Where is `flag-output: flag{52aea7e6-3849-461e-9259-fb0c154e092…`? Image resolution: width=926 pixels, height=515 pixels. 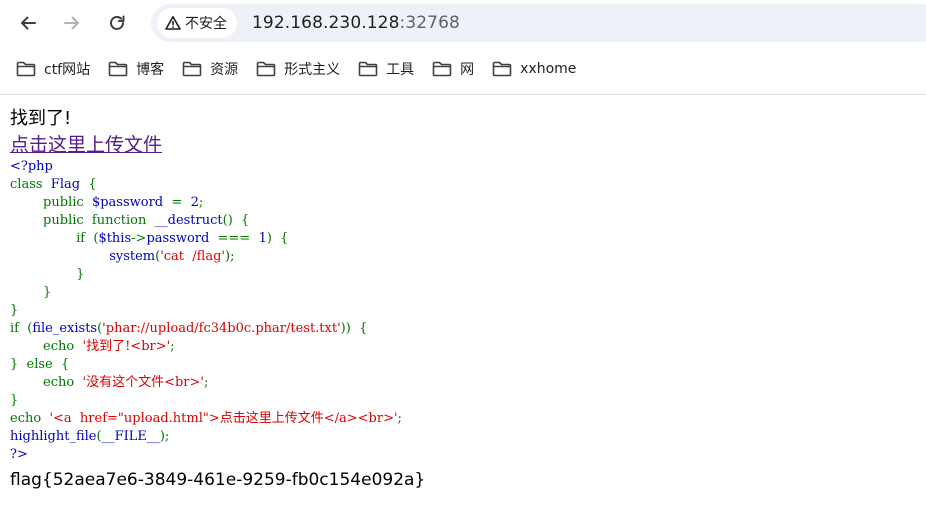 flag-output: flag{52aea7e6-3849-461e-9259-fb0c154e092… is located at coordinates (218, 480).